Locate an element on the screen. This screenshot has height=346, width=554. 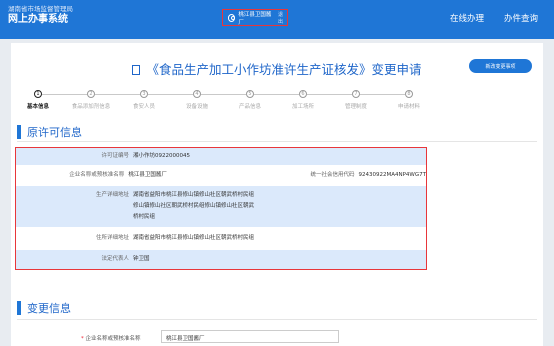
top-bar: 湖南省市场监督管理局 网上办事系统 桃江县卫国酱厂 退出 在线办理 办件查询 is located at coordinates (277, 19).